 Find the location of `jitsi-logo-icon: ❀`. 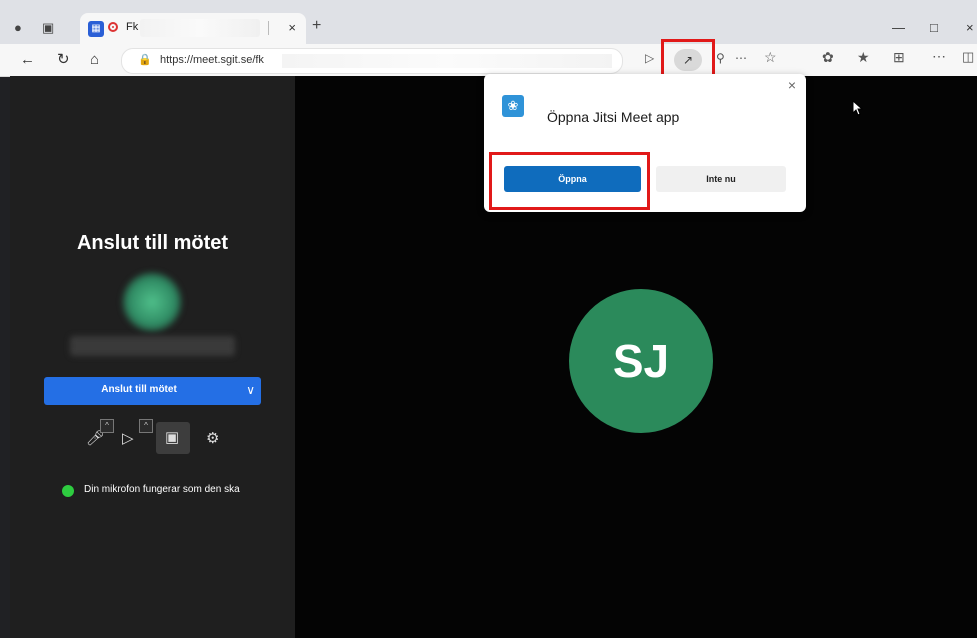

jitsi-logo-icon: ❀ is located at coordinates (513, 106).